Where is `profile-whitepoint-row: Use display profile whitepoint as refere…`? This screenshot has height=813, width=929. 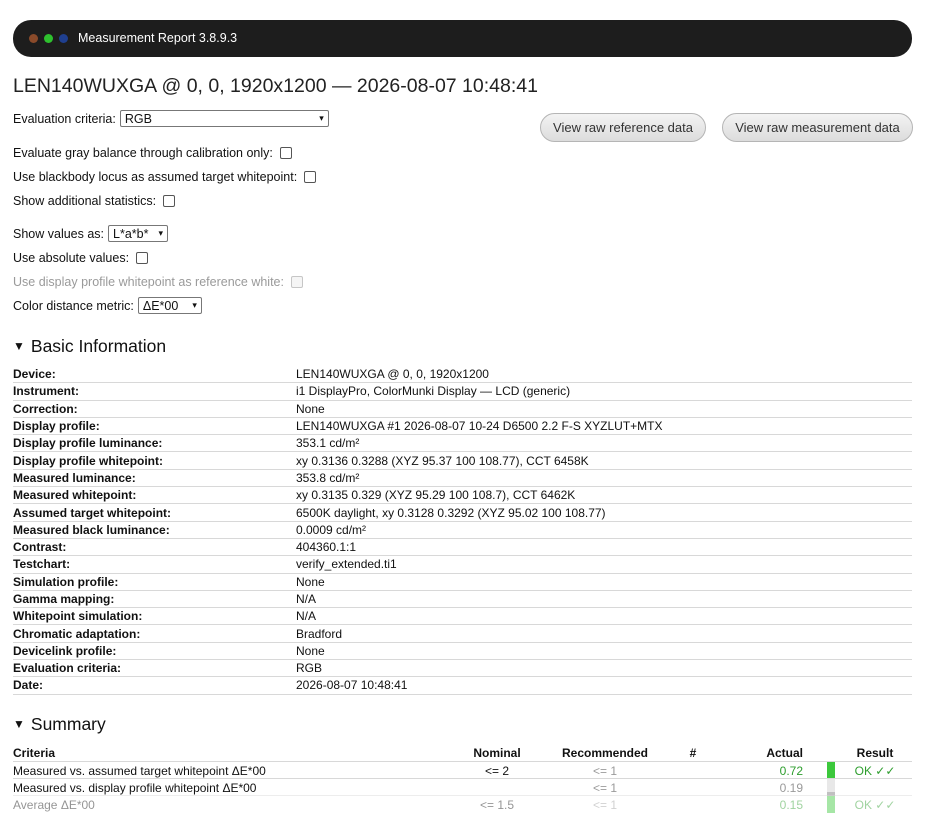 profile-whitepoint-row: Use display profile whitepoint as refere… is located at coordinates (158, 282).